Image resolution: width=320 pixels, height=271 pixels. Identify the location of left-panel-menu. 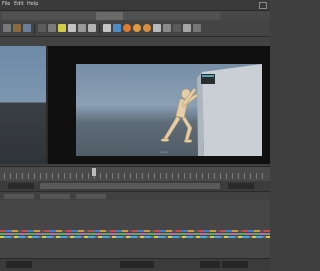
(23, 41).